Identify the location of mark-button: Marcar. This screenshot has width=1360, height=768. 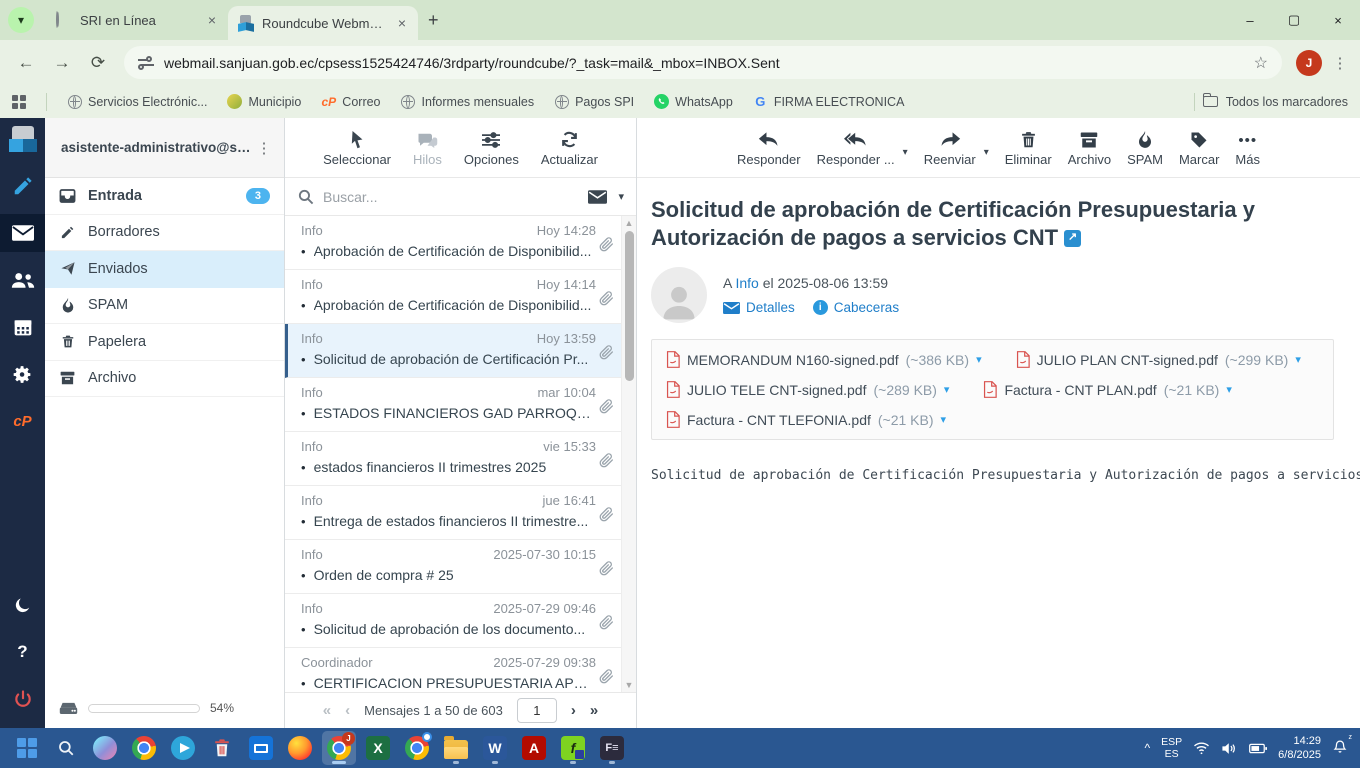
(1199, 148).